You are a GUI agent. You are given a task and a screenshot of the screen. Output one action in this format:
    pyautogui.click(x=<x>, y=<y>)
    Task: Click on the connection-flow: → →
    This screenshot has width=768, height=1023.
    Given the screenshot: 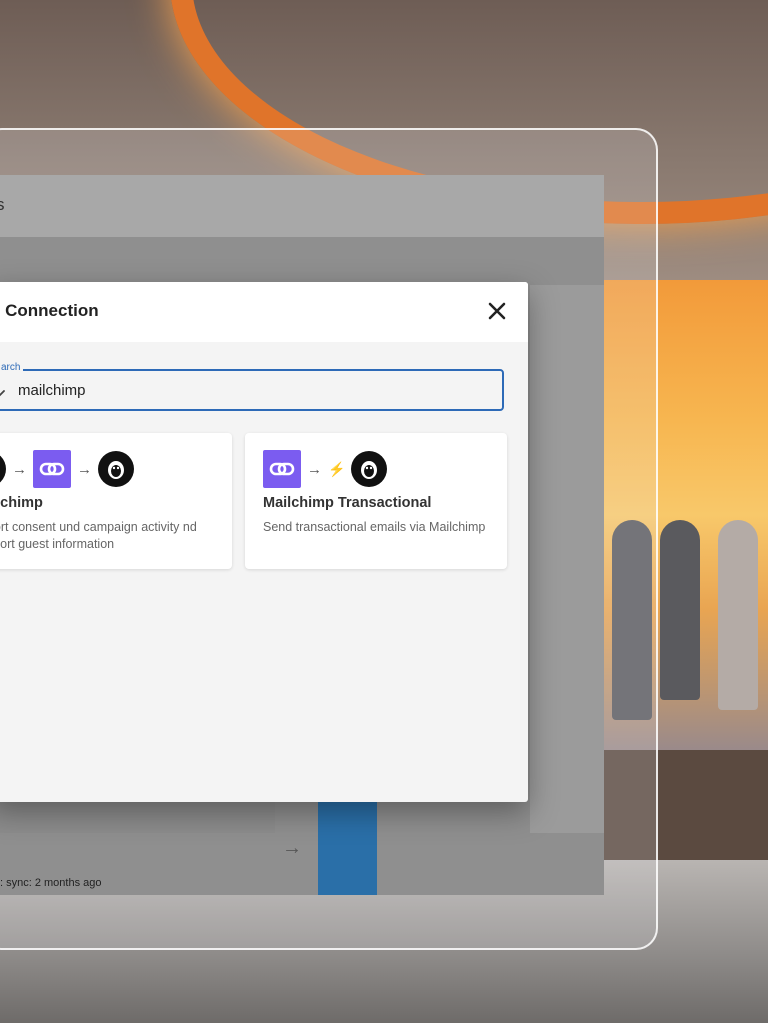 What is the action you would take?
    pyautogui.click(x=67, y=469)
    